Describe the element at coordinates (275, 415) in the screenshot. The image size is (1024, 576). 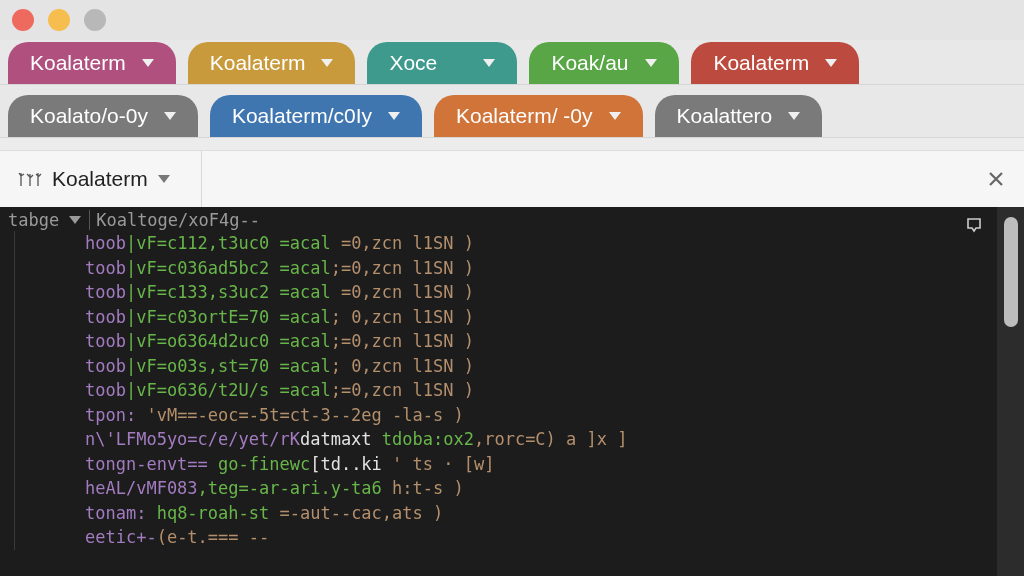
I see `terminal-line: tpon: 'vM==-eoc=-5t=ct-3--2eg -la-s )` at that location.